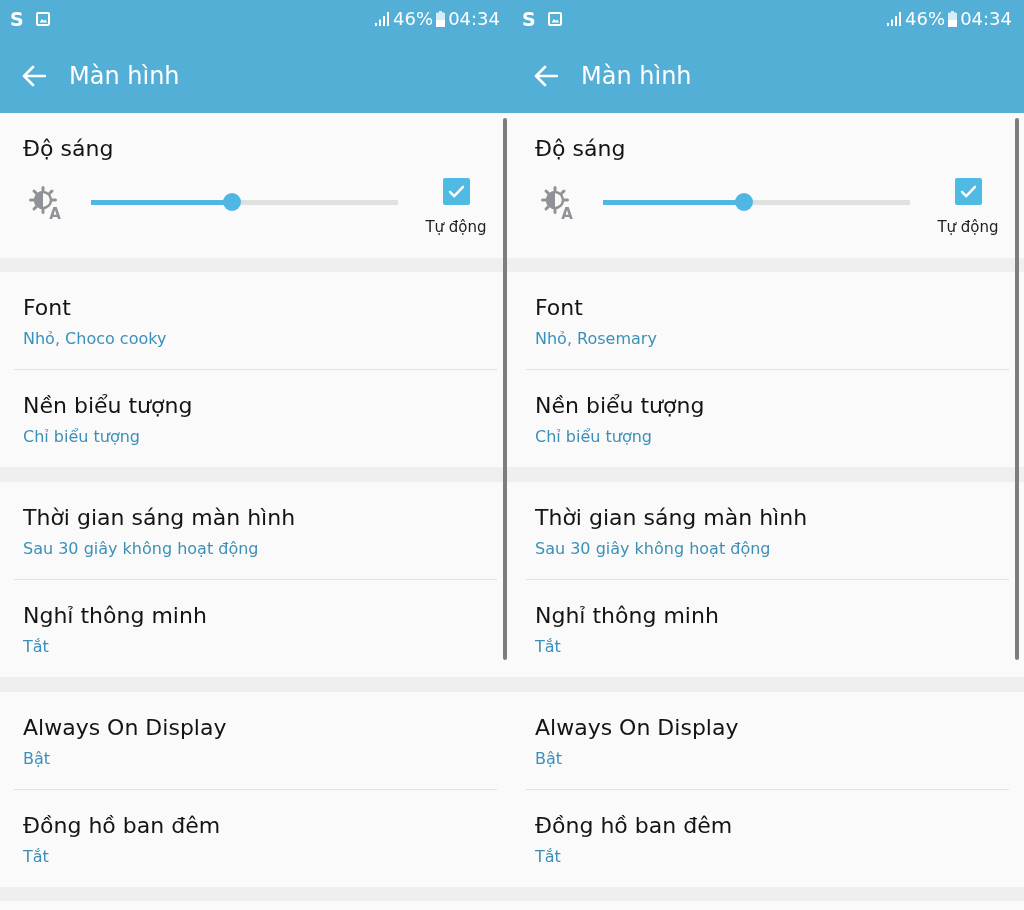 The image size is (1024, 910). Describe the element at coordinates (596, 339) in the screenshot. I see `setting-value: Nhỏ, Rosemary` at that location.